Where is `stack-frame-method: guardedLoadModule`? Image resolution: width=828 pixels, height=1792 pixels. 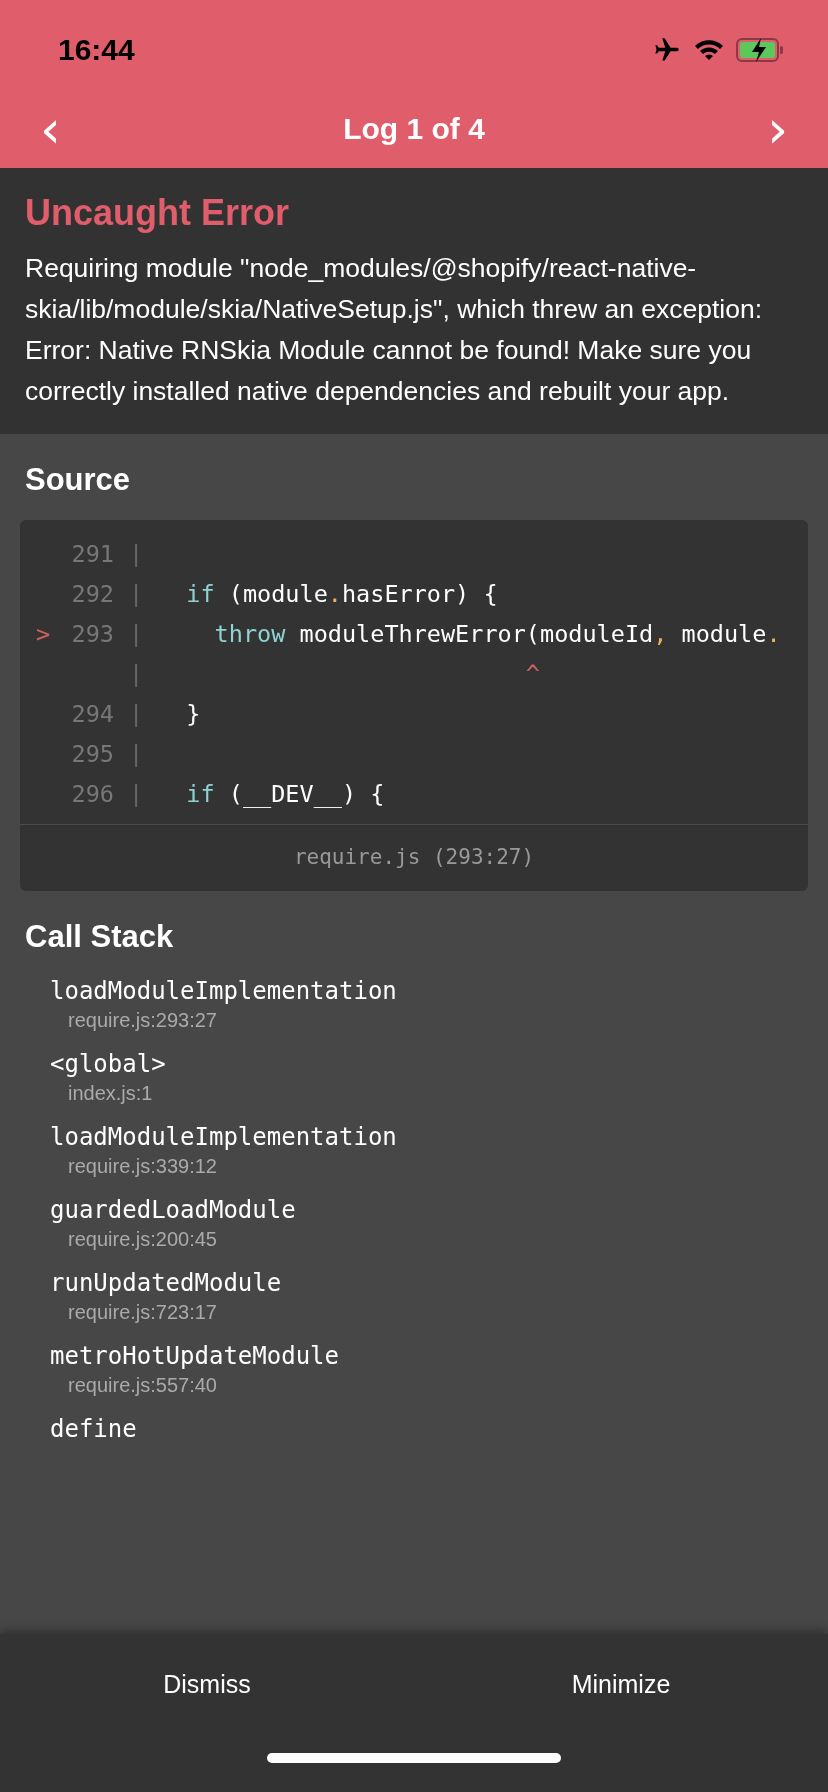 stack-frame-method: guardedLoadModule is located at coordinates (414, 1210).